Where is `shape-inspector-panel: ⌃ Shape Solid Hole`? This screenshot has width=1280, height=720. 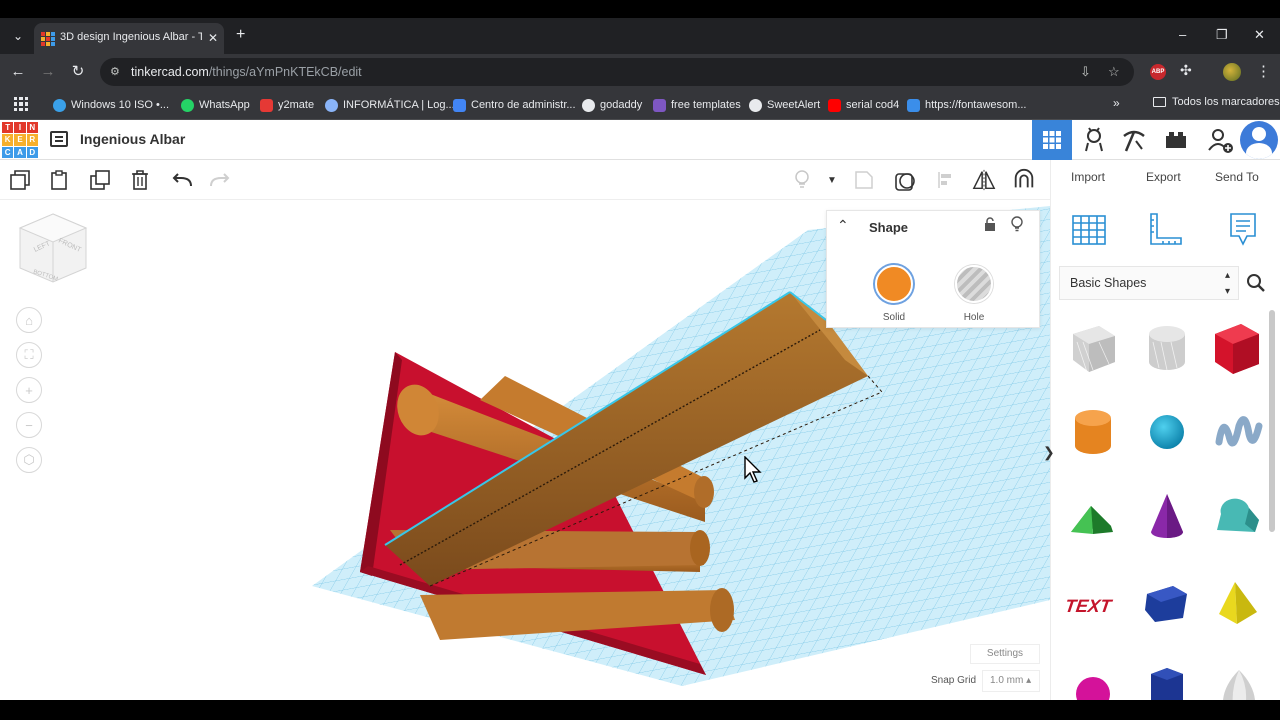
shape-inspector-panel: ⌃ Shape Solid Hole is located at coordinates (933, 269).